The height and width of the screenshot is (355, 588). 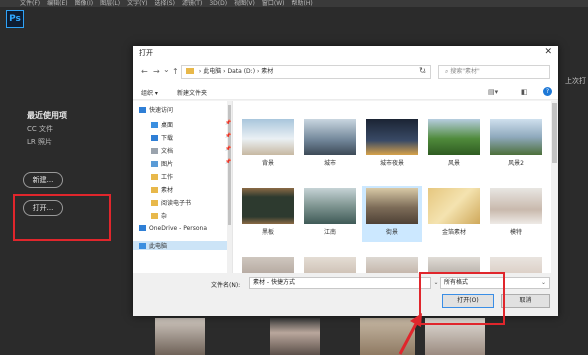 What do you see at coordinates (110, 3) in the screenshot?
I see `menu-item: 图层(L)` at bounding box center [110, 3].